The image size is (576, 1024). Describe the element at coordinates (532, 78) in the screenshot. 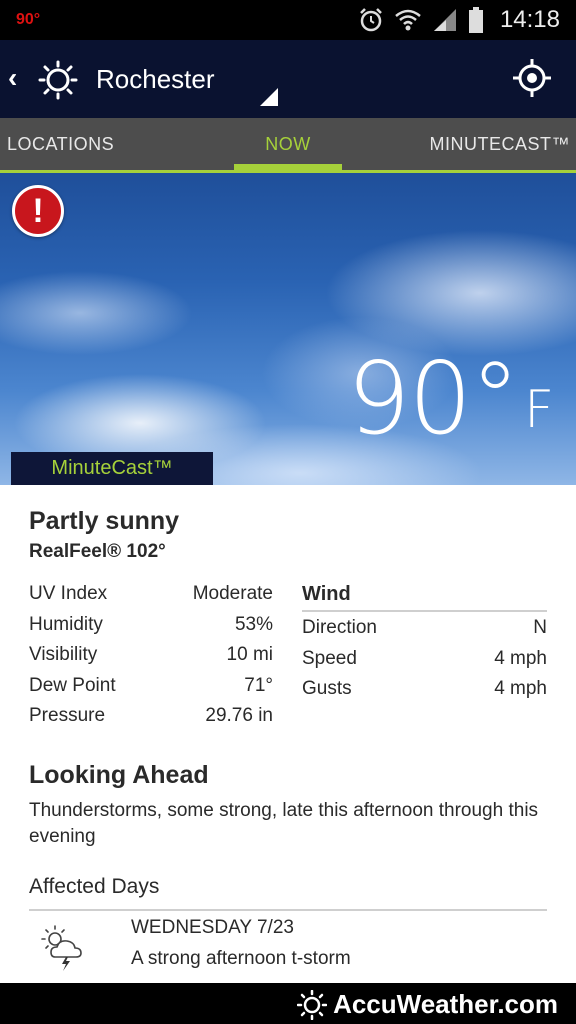

I see `locate-icon` at that location.